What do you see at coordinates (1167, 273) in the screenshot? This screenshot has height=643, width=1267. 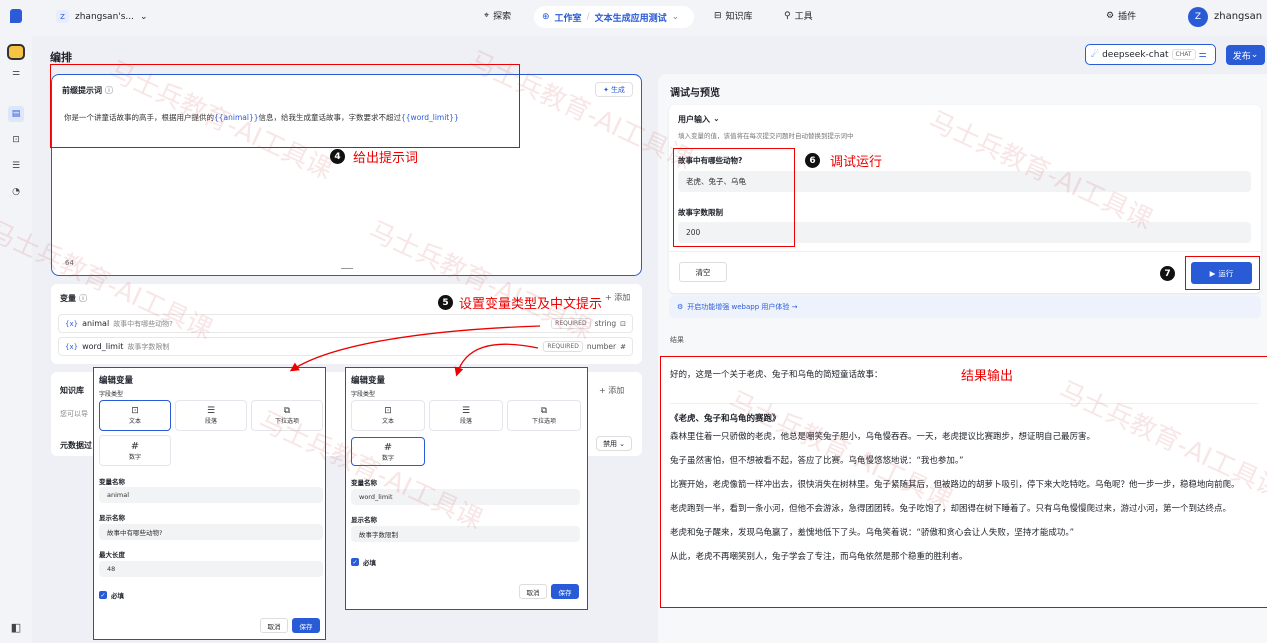 I see `annotation-7: 7` at bounding box center [1167, 273].